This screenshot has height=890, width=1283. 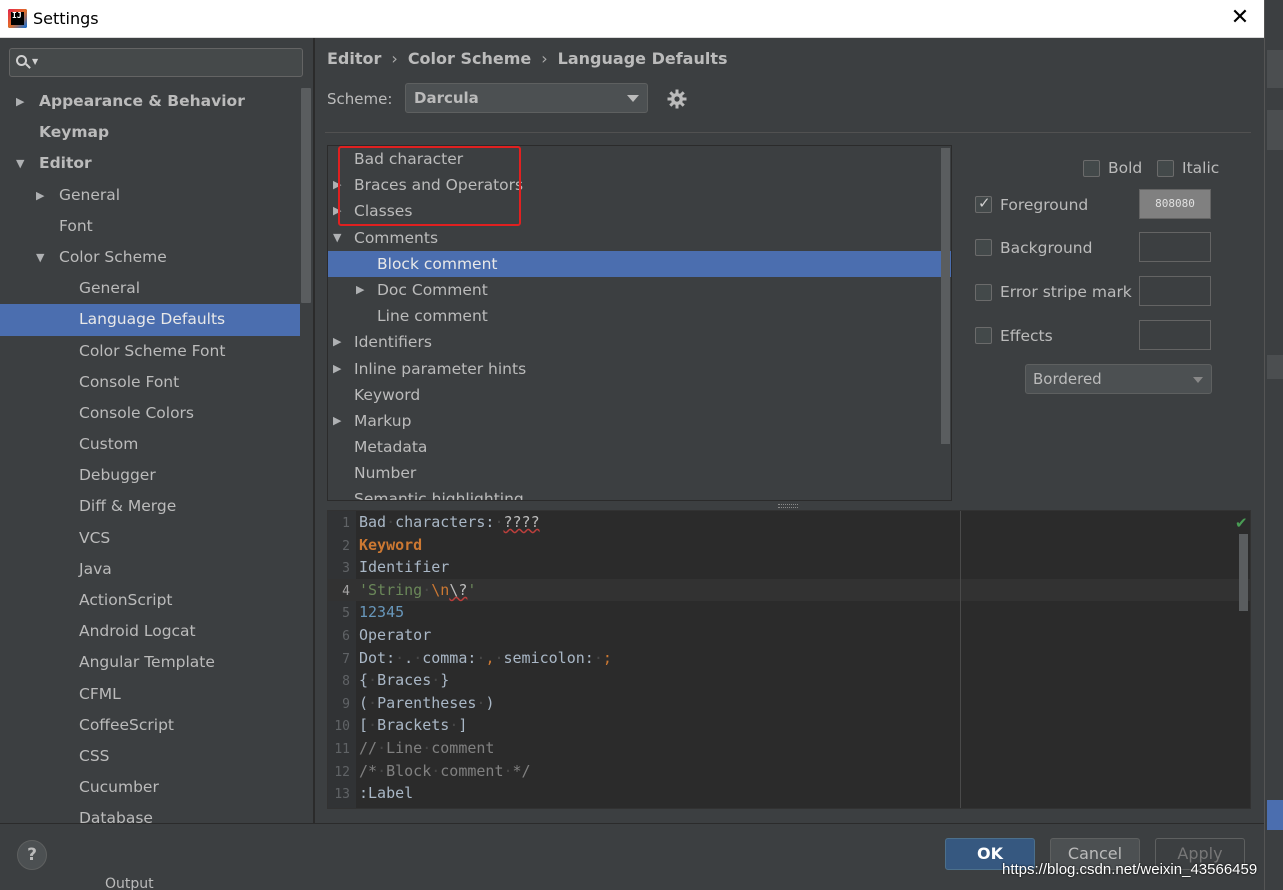 What do you see at coordinates (150, 382) in the screenshot?
I see `sidebar-item-console-font: Console Font` at bounding box center [150, 382].